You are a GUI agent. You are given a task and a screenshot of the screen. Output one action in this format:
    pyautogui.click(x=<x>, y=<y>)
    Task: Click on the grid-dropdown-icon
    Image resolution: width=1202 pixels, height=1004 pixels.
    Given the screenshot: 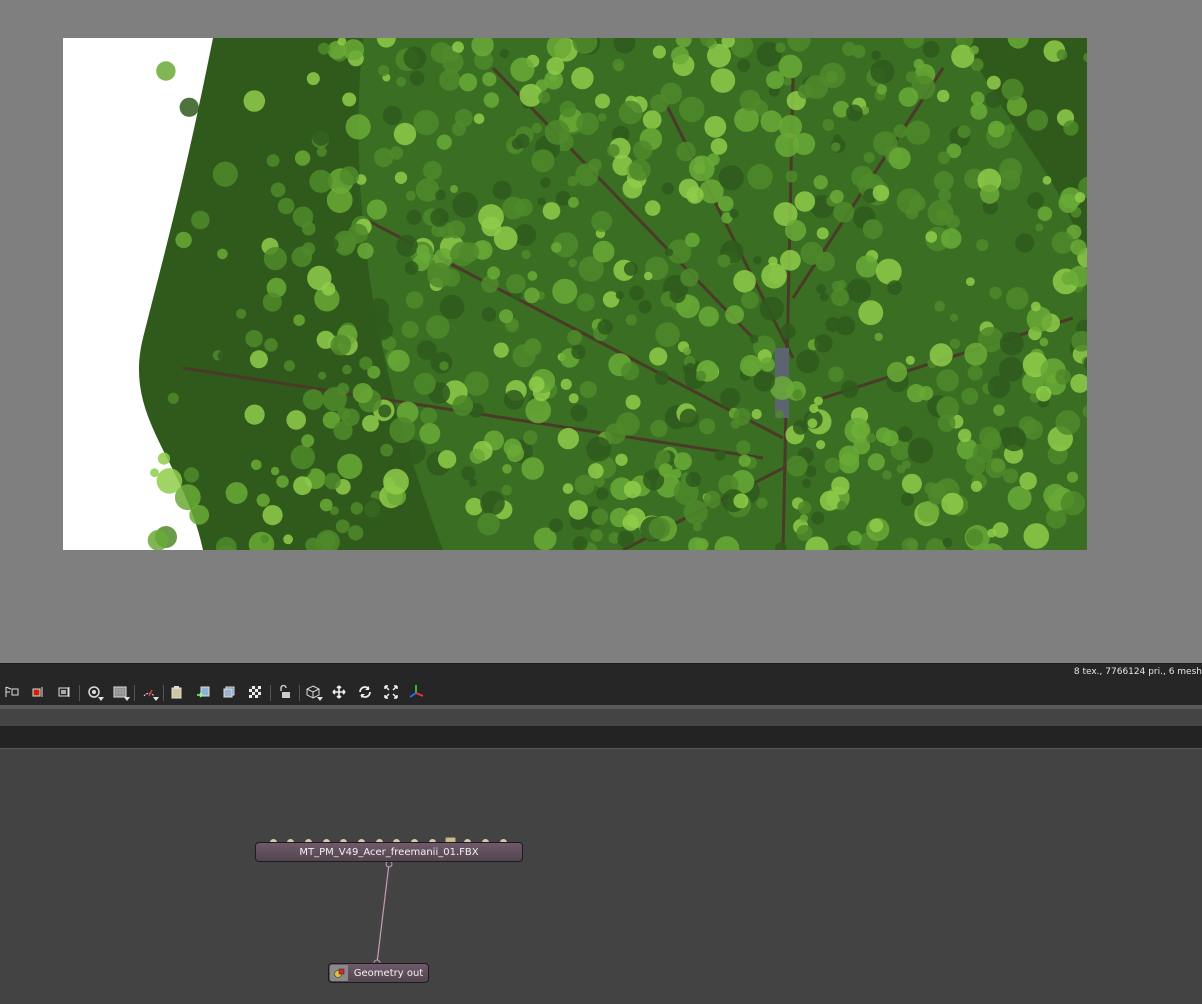 What is the action you would take?
    pyautogui.click(x=120, y=692)
    